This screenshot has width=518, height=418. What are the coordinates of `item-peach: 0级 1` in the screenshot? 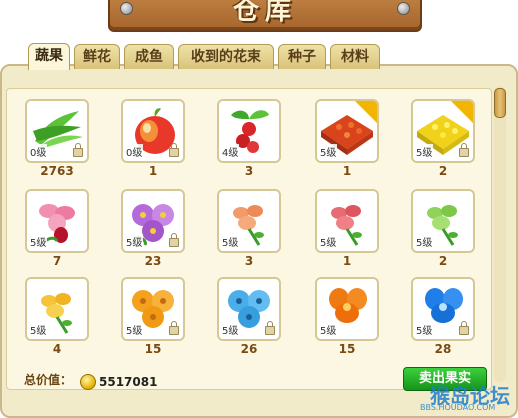 It's located at (153, 140).